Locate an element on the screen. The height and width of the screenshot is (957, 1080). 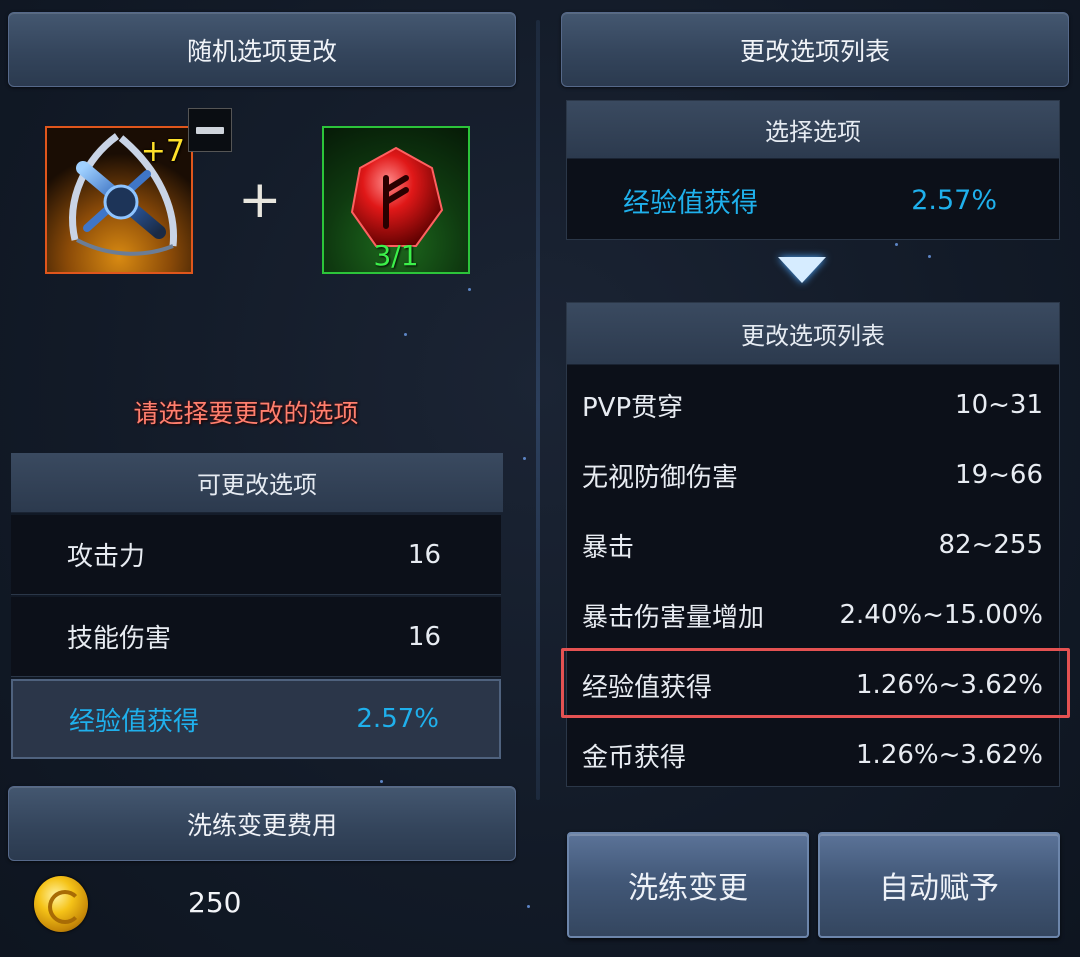
weapon-slot: +7 is located at coordinates (119, 200).